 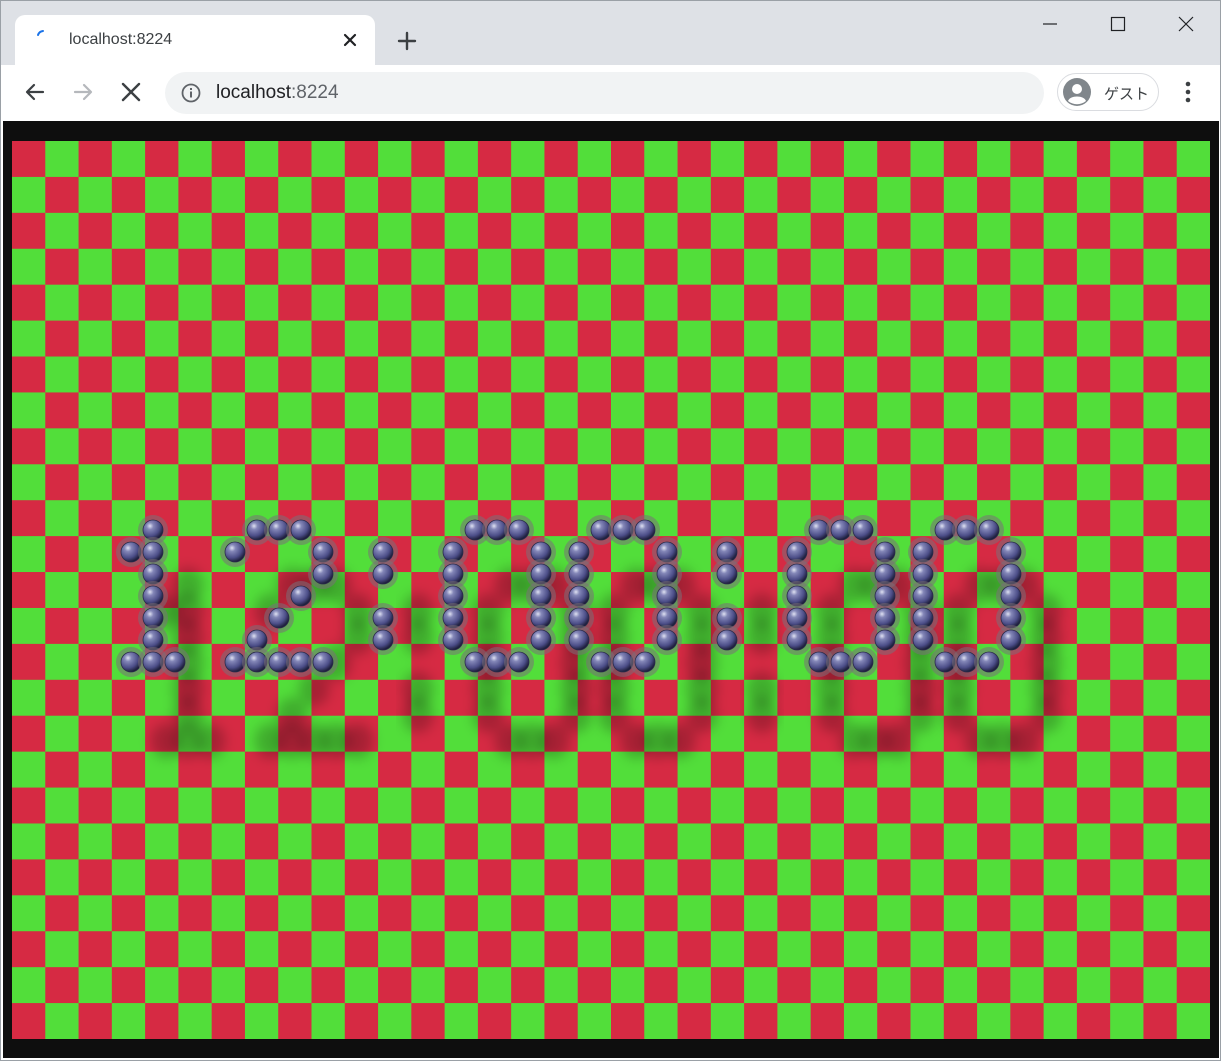 I want to click on maximize-button, so click(x=1118, y=24).